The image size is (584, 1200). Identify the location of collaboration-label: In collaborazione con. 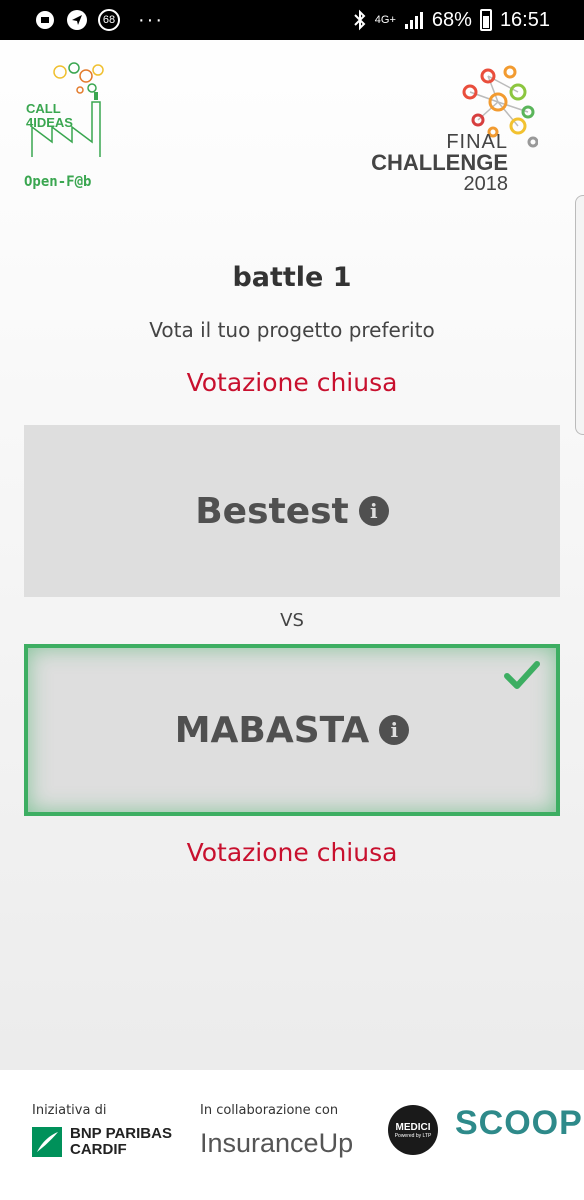
(269, 1110).